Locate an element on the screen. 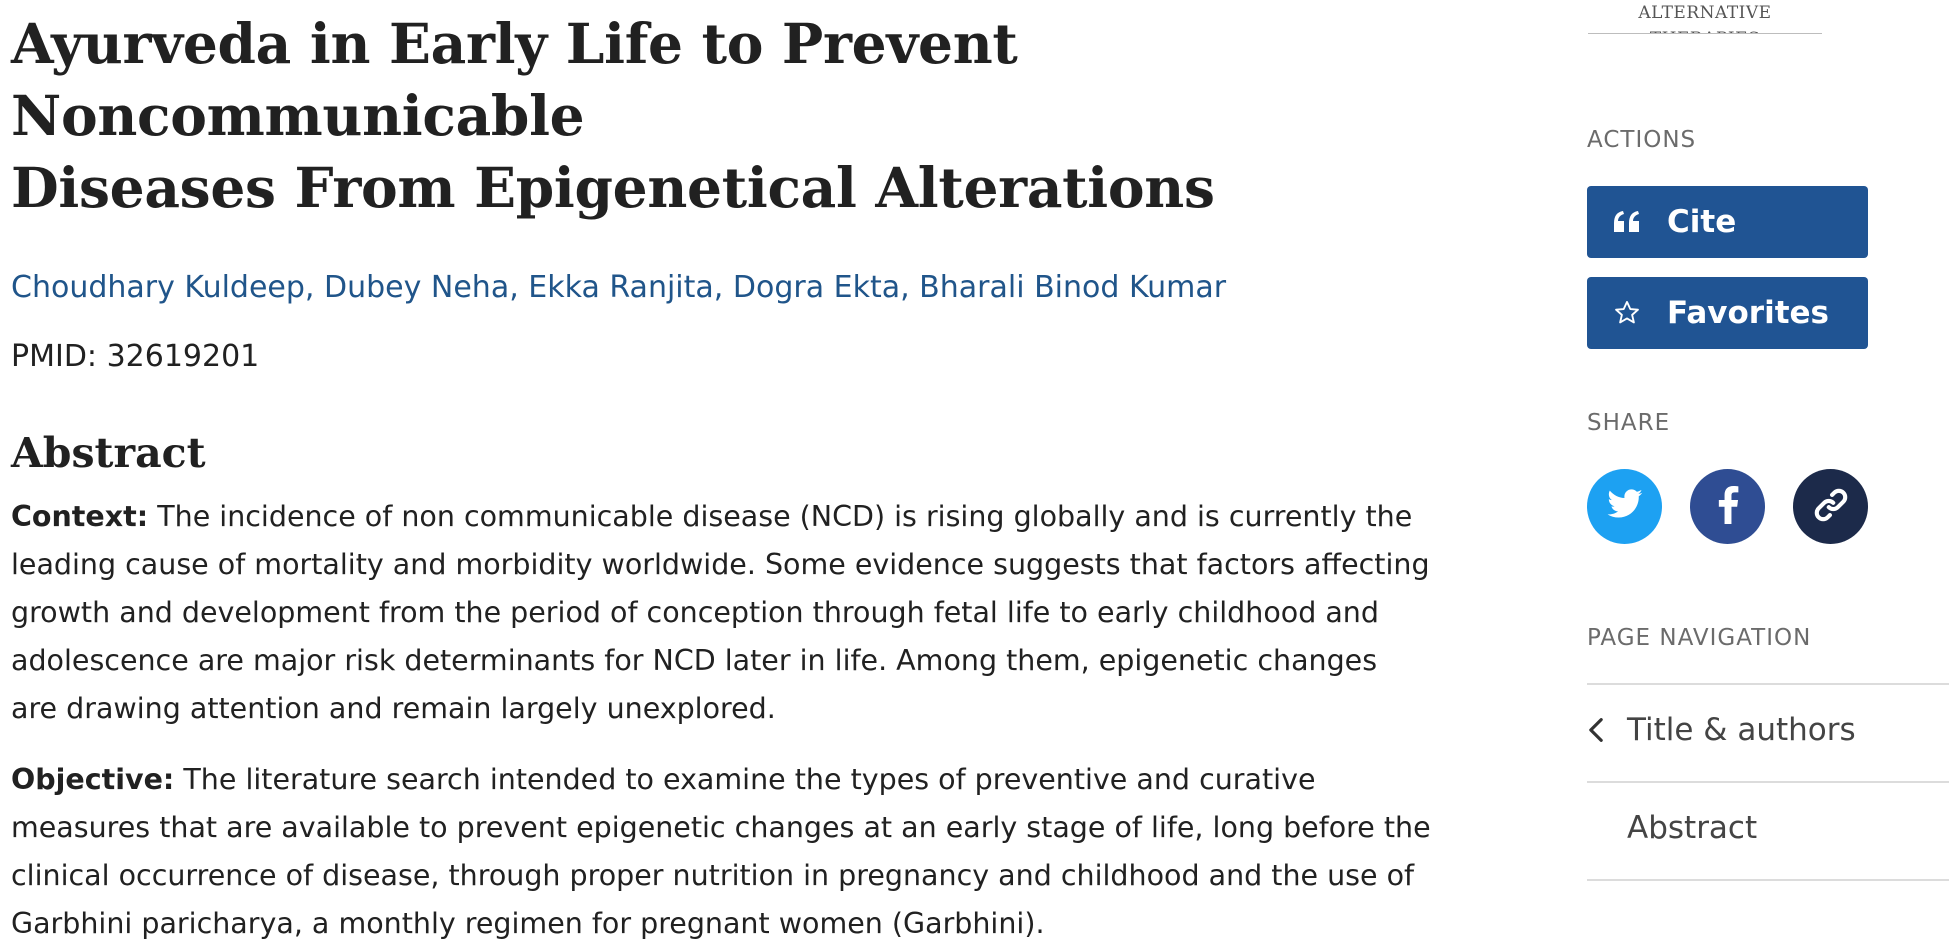 The width and height of the screenshot is (1949, 948). star-outline-icon is located at coordinates (1627, 313).